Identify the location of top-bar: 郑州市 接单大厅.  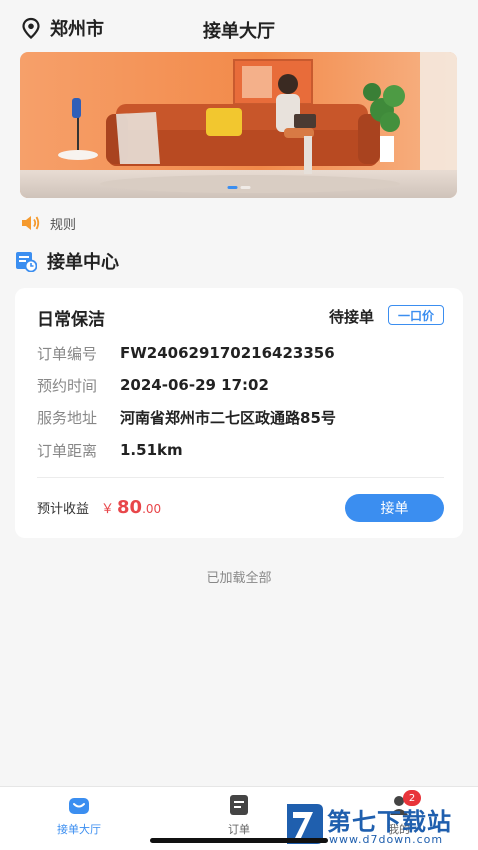
(239, 26).